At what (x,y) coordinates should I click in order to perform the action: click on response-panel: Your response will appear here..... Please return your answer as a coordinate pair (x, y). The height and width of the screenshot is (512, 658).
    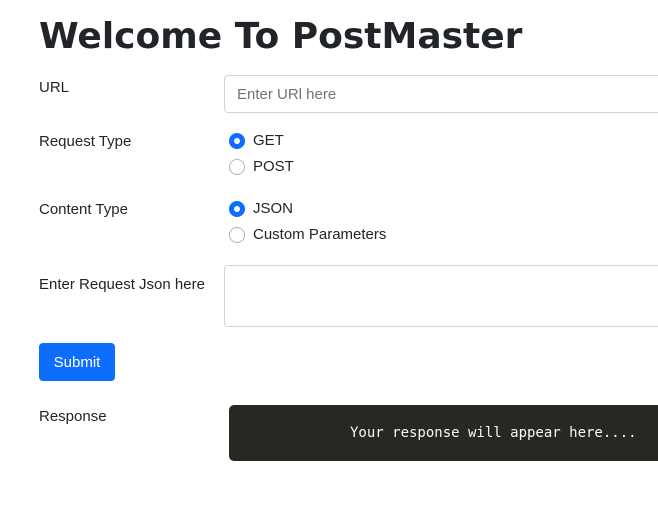
    Looking at the image, I should click on (443, 433).